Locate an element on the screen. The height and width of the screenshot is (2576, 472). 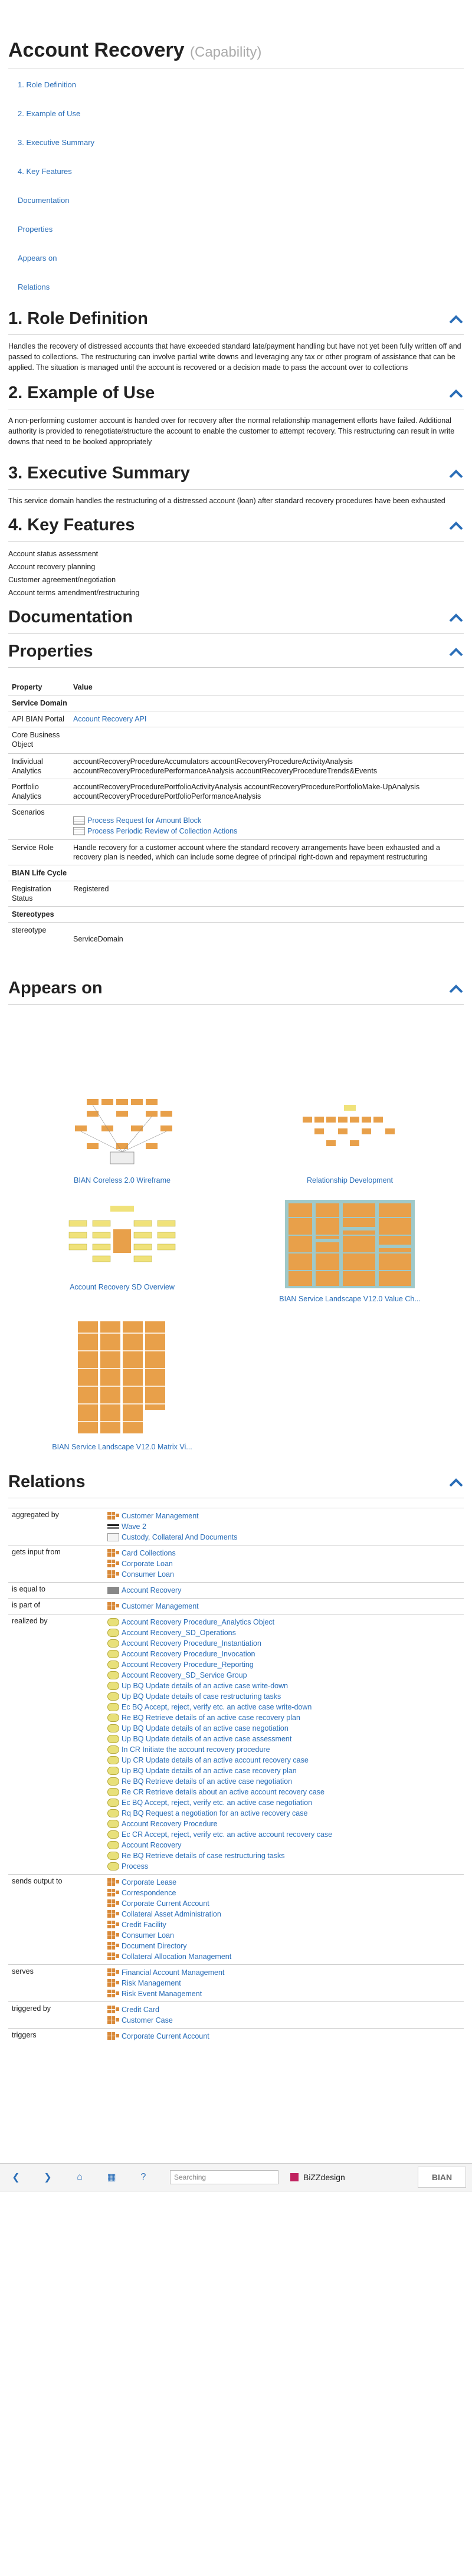
home-icon: ⌂ is located at coordinates (80, 2177).